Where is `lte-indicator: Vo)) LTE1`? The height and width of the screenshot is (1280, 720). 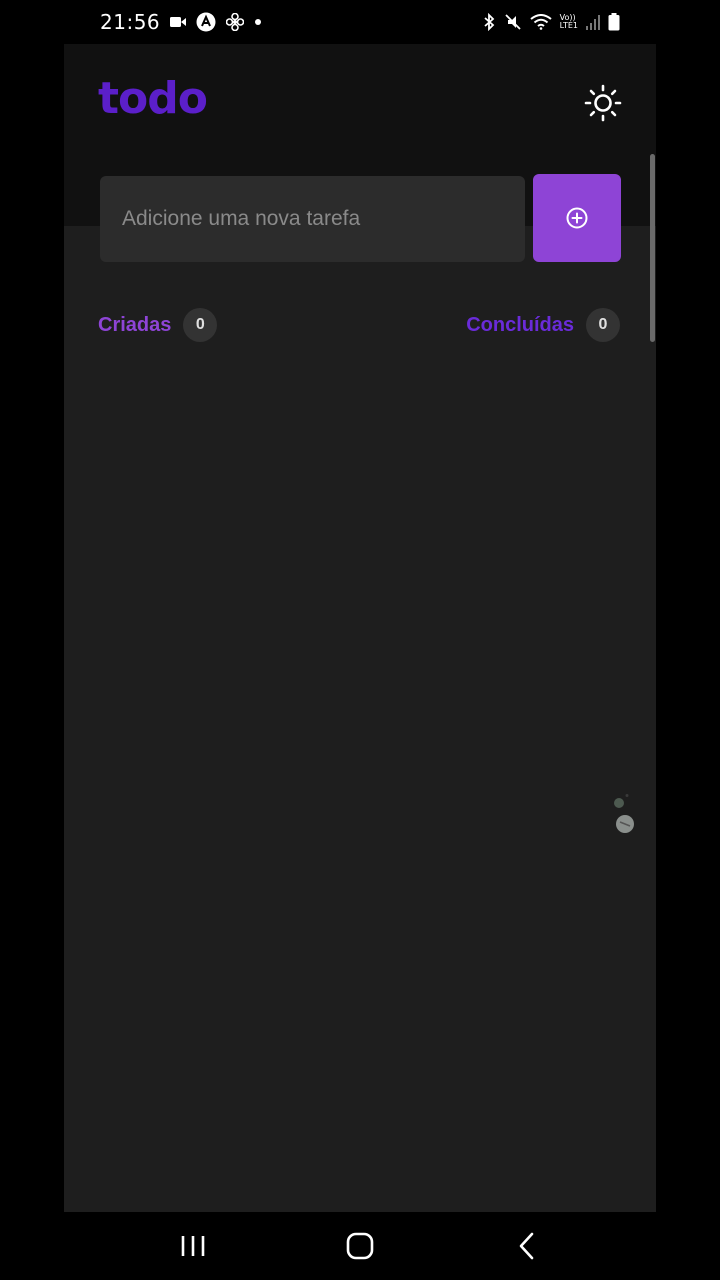
lte-indicator: Vo)) LTE1 is located at coordinates (569, 22).